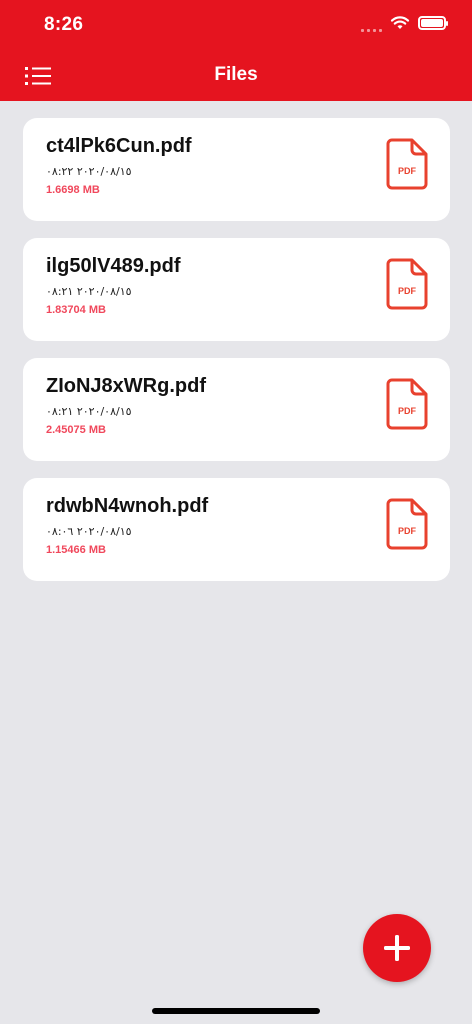 The width and height of the screenshot is (472, 1024). Describe the element at coordinates (76, 550) in the screenshot. I see `file-size: 1.15466 MB` at that location.